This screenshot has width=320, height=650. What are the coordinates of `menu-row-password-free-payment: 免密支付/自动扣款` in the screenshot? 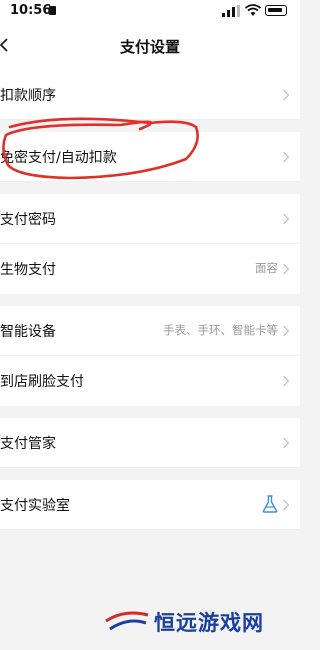 It's located at (150, 157).